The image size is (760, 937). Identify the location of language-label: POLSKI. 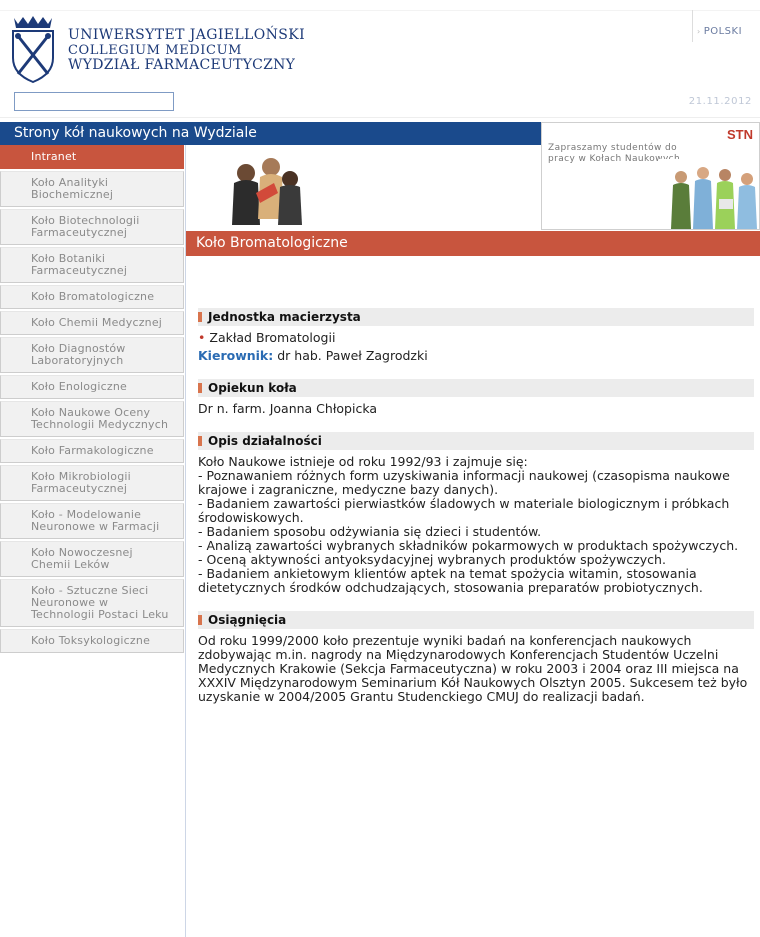
(723, 31).